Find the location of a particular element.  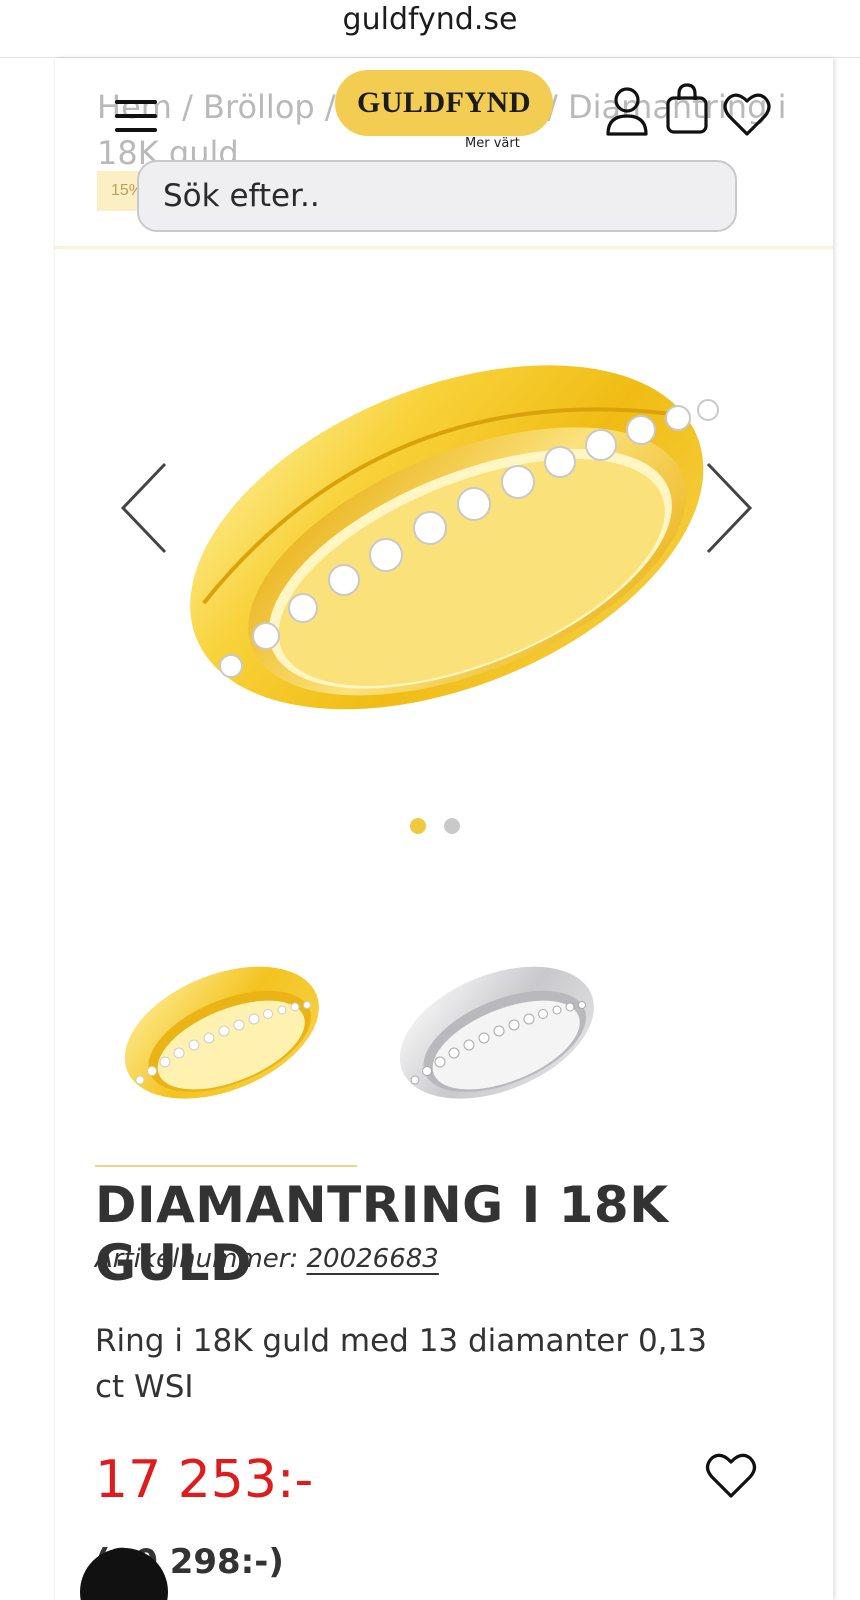

thumbnail-white-gold-ring is located at coordinates (495, 1028).